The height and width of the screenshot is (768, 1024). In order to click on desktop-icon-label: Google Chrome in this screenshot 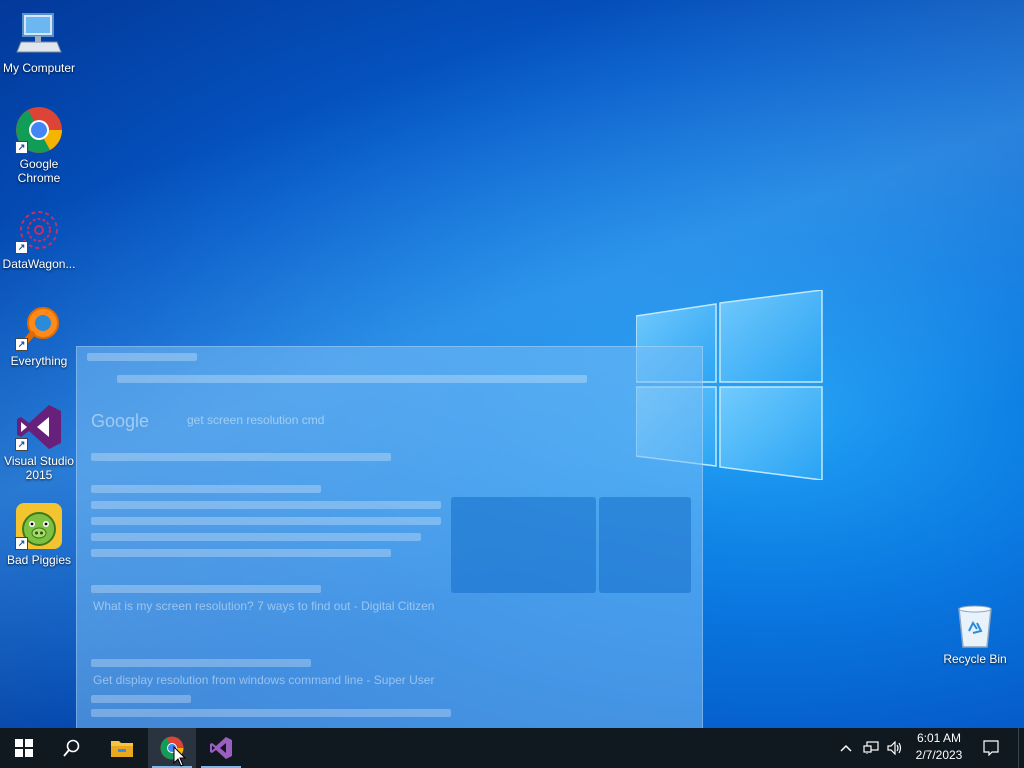, I will do `click(39, 171)`.